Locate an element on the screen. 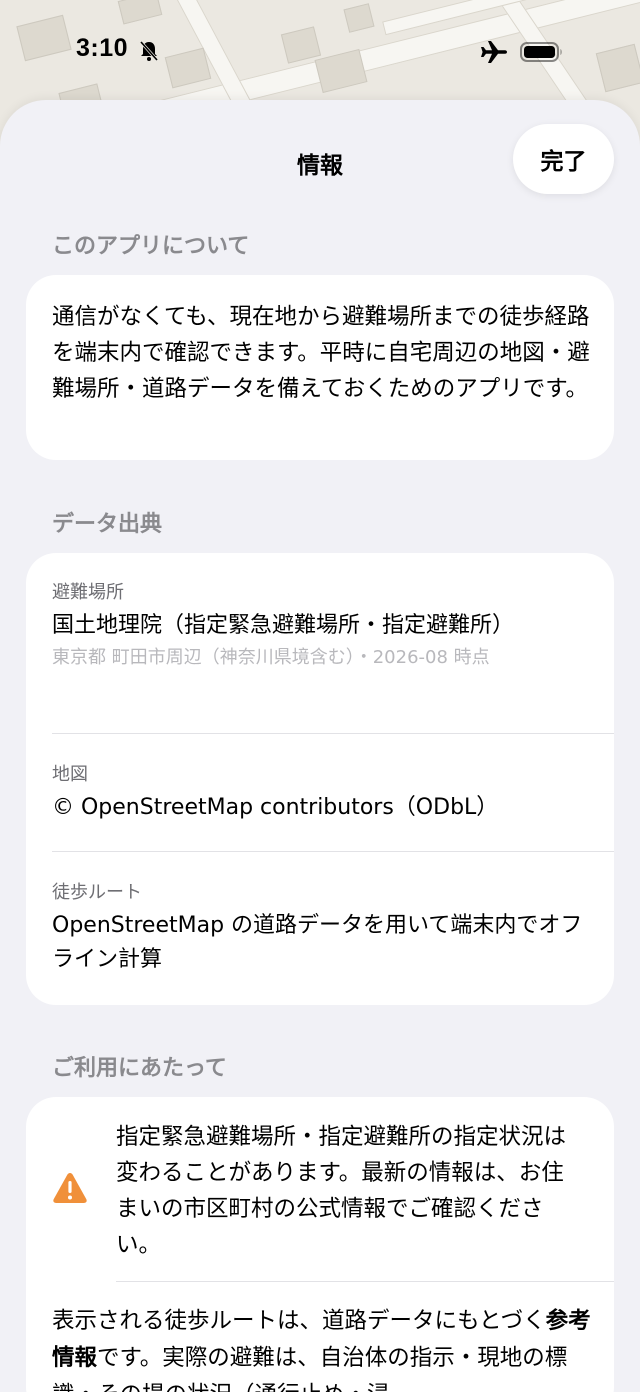 This screenshot has height=1392, width=640. status-bar: 3:10 is located at coordinates (320, 50).